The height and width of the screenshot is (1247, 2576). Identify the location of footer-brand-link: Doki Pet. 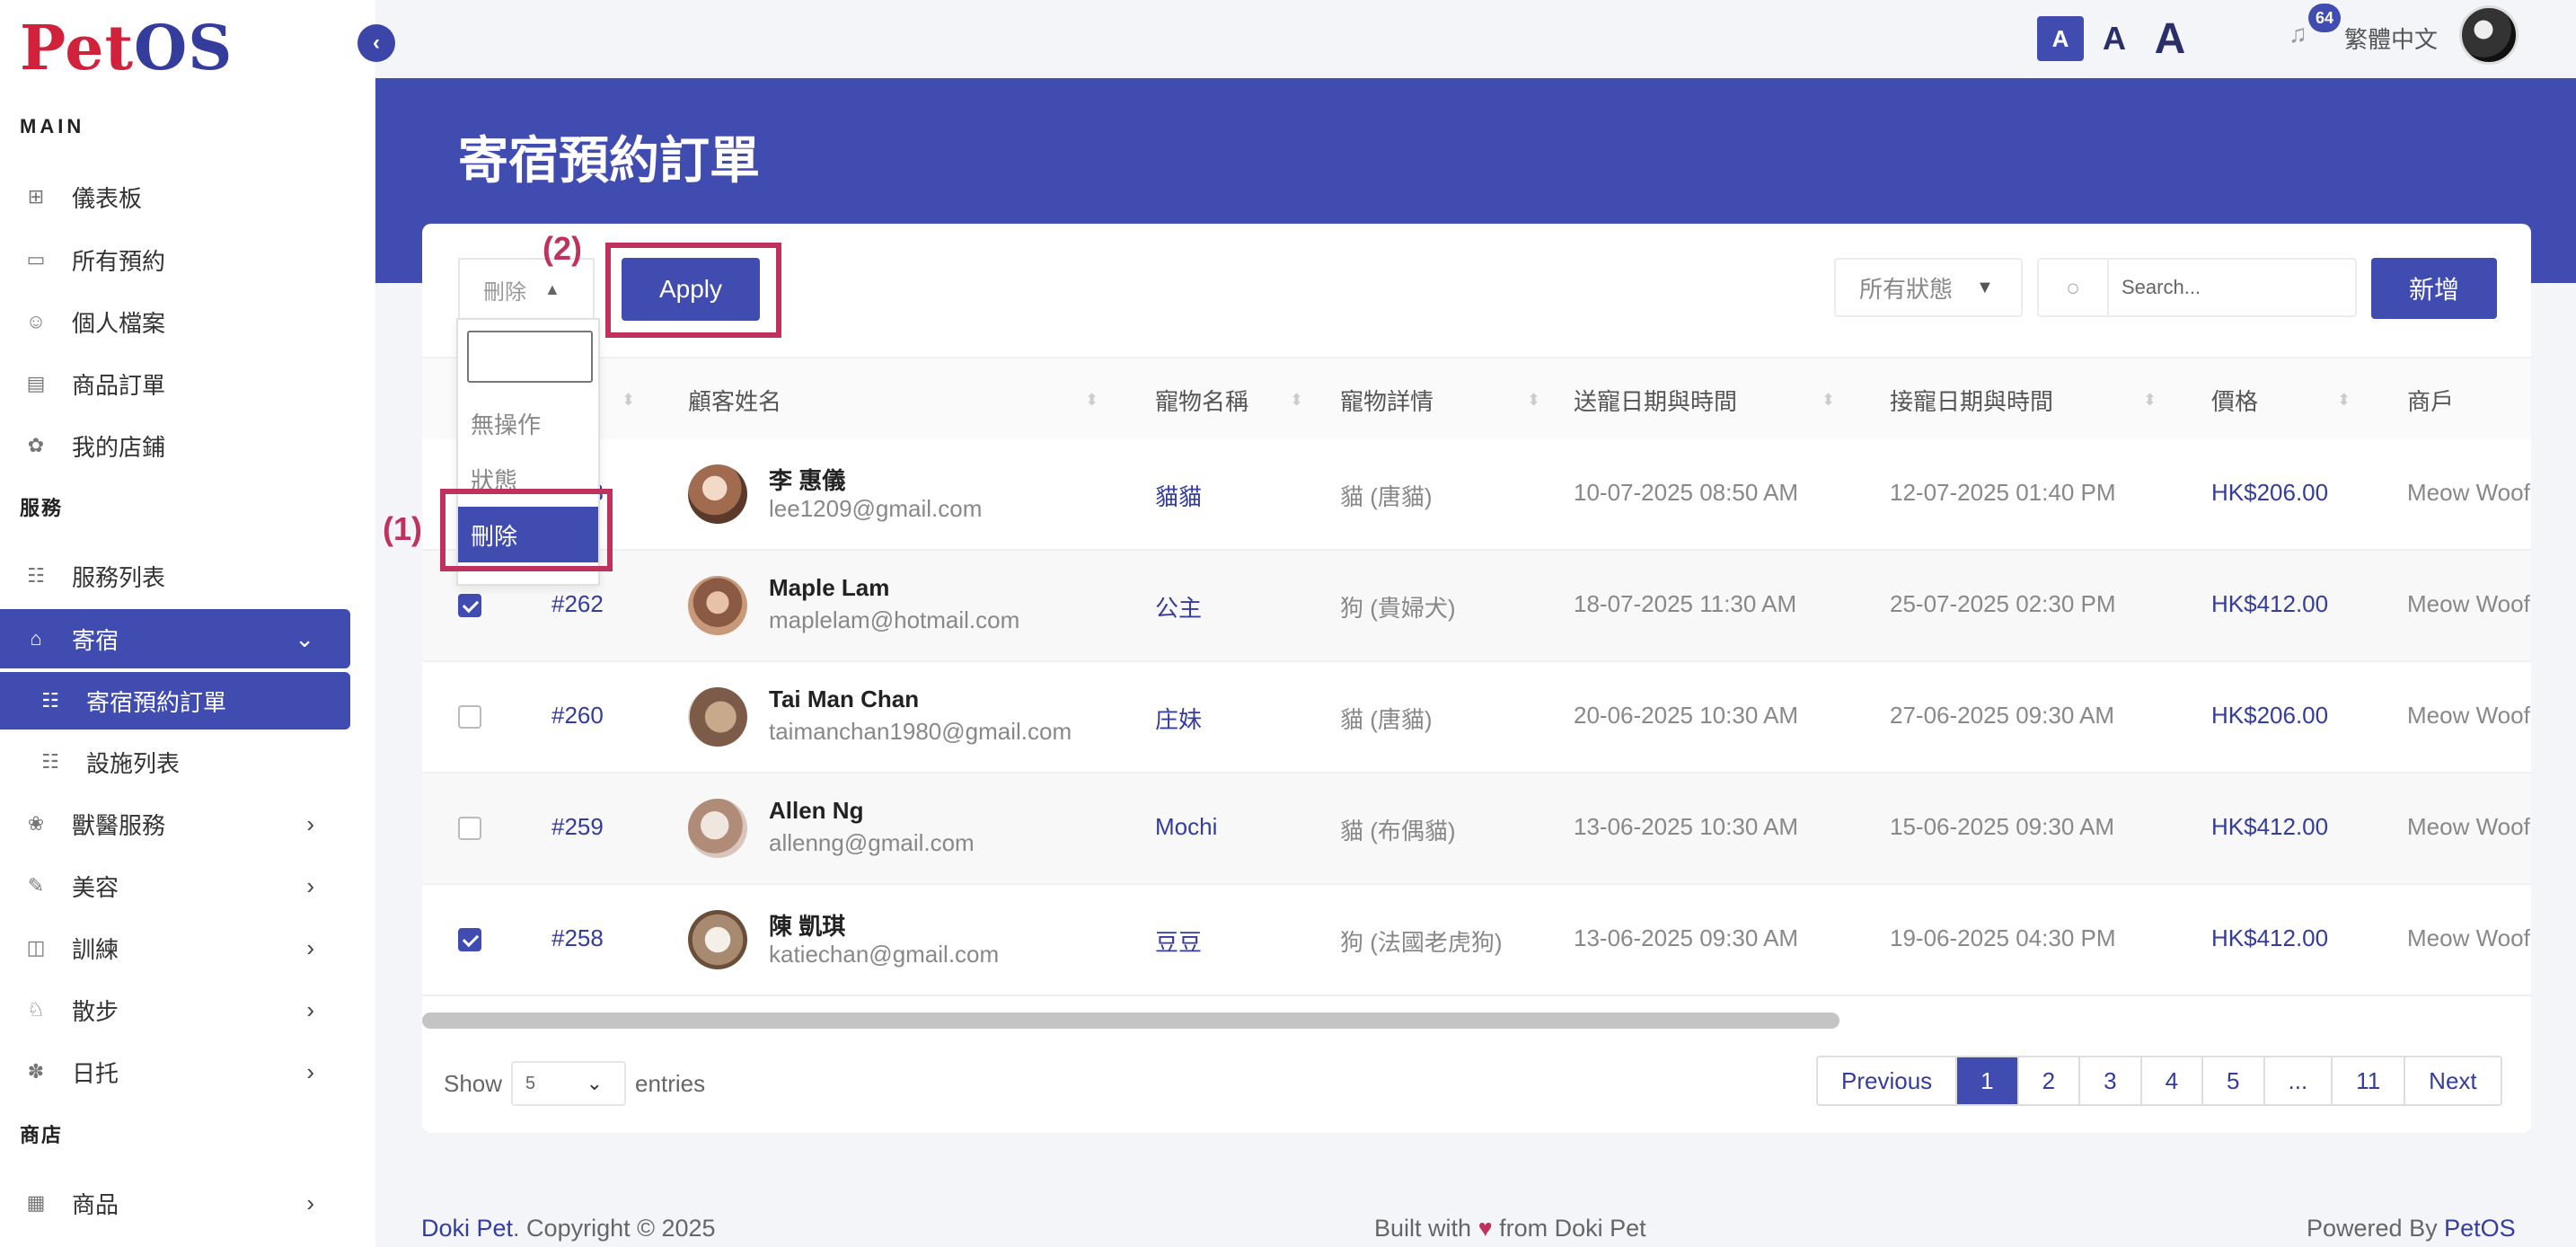
(467, 1229).